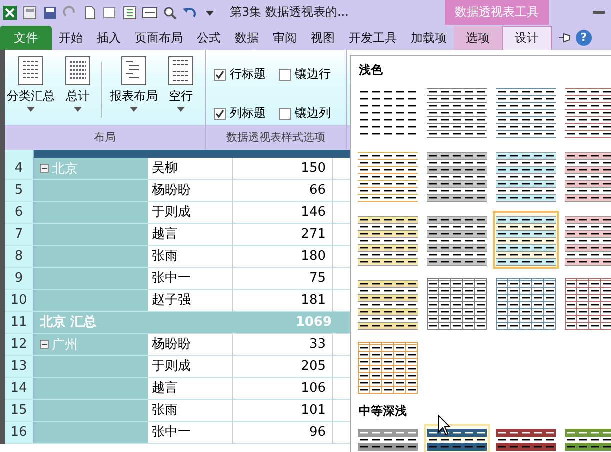 This screenshot has width=611, height=452. What do you see at coordinates (159, 38) in the screenshot?
I see `ribbon-tab: 页面布局` at bounding box center [159, 38].